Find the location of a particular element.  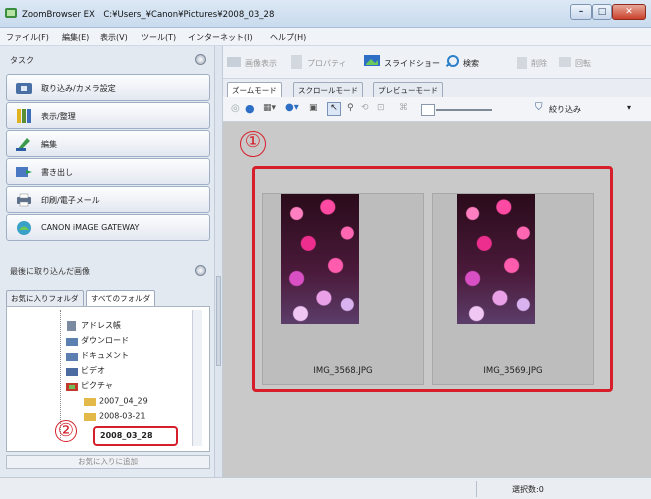

folder-highlight-box is located at coordinates (135, 436).